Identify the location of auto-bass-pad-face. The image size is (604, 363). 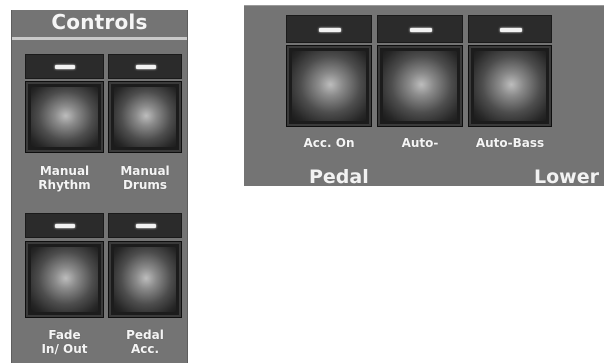
(510, 86).